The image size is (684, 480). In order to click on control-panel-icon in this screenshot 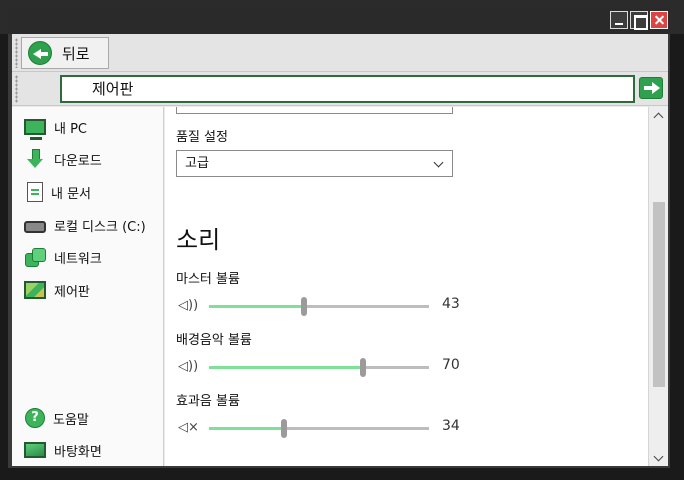, I will do `click(35, 290)`.